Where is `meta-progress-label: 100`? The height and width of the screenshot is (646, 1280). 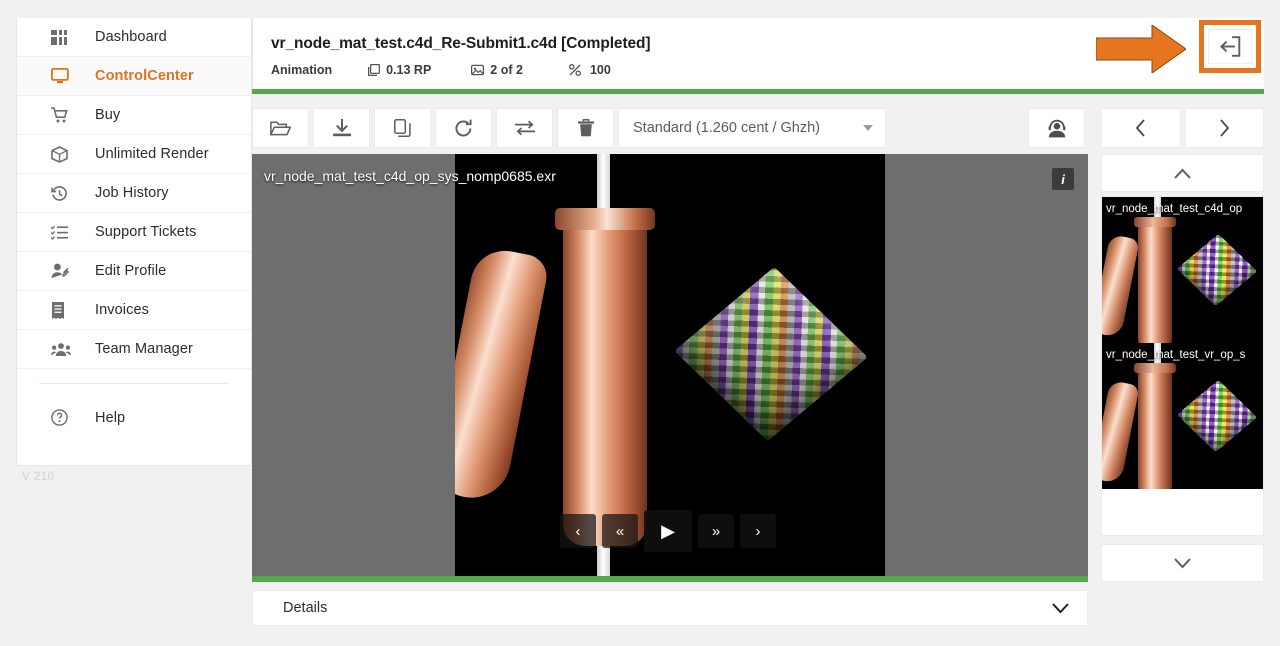
meta-progress-label: 100 is located at coordinates (600, 70).